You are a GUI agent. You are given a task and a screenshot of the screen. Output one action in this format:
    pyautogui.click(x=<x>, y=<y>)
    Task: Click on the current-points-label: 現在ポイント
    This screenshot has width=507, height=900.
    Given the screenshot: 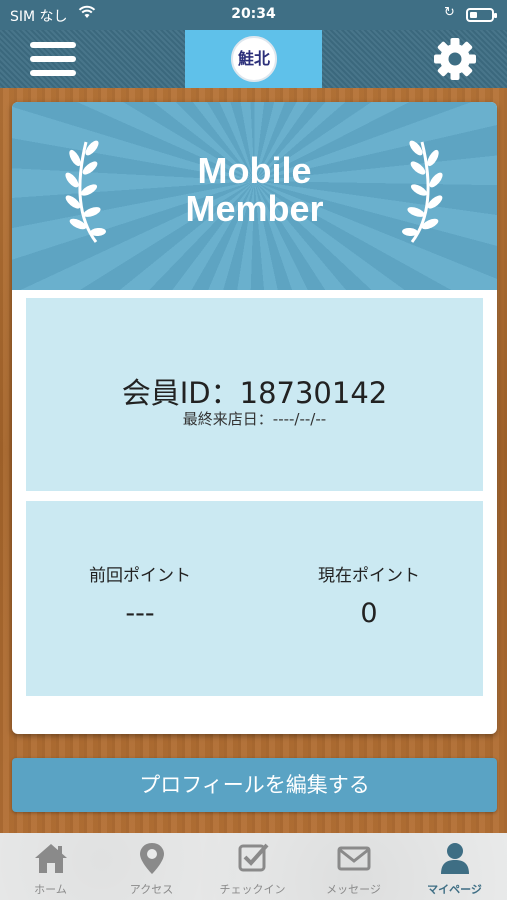 What is the action you would take?
    pyautogui.click(x=369, y=576)
    